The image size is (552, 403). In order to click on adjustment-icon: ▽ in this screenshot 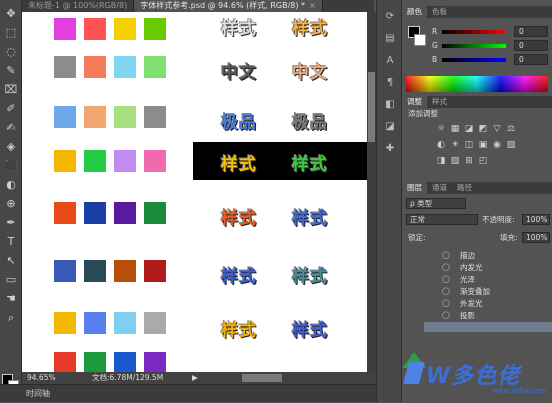, I will do `click(497, 129)`.